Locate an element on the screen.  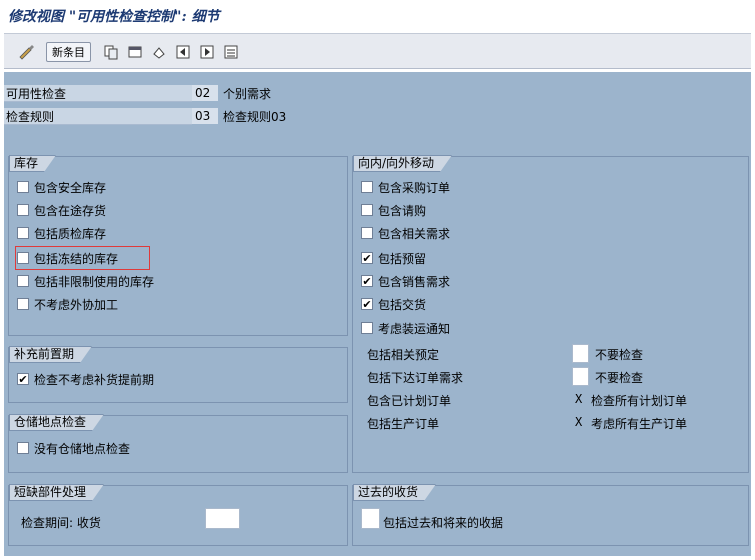
field-label-release-order-reqs: 包括下达订单需求 is located at coordinates (415, 378).